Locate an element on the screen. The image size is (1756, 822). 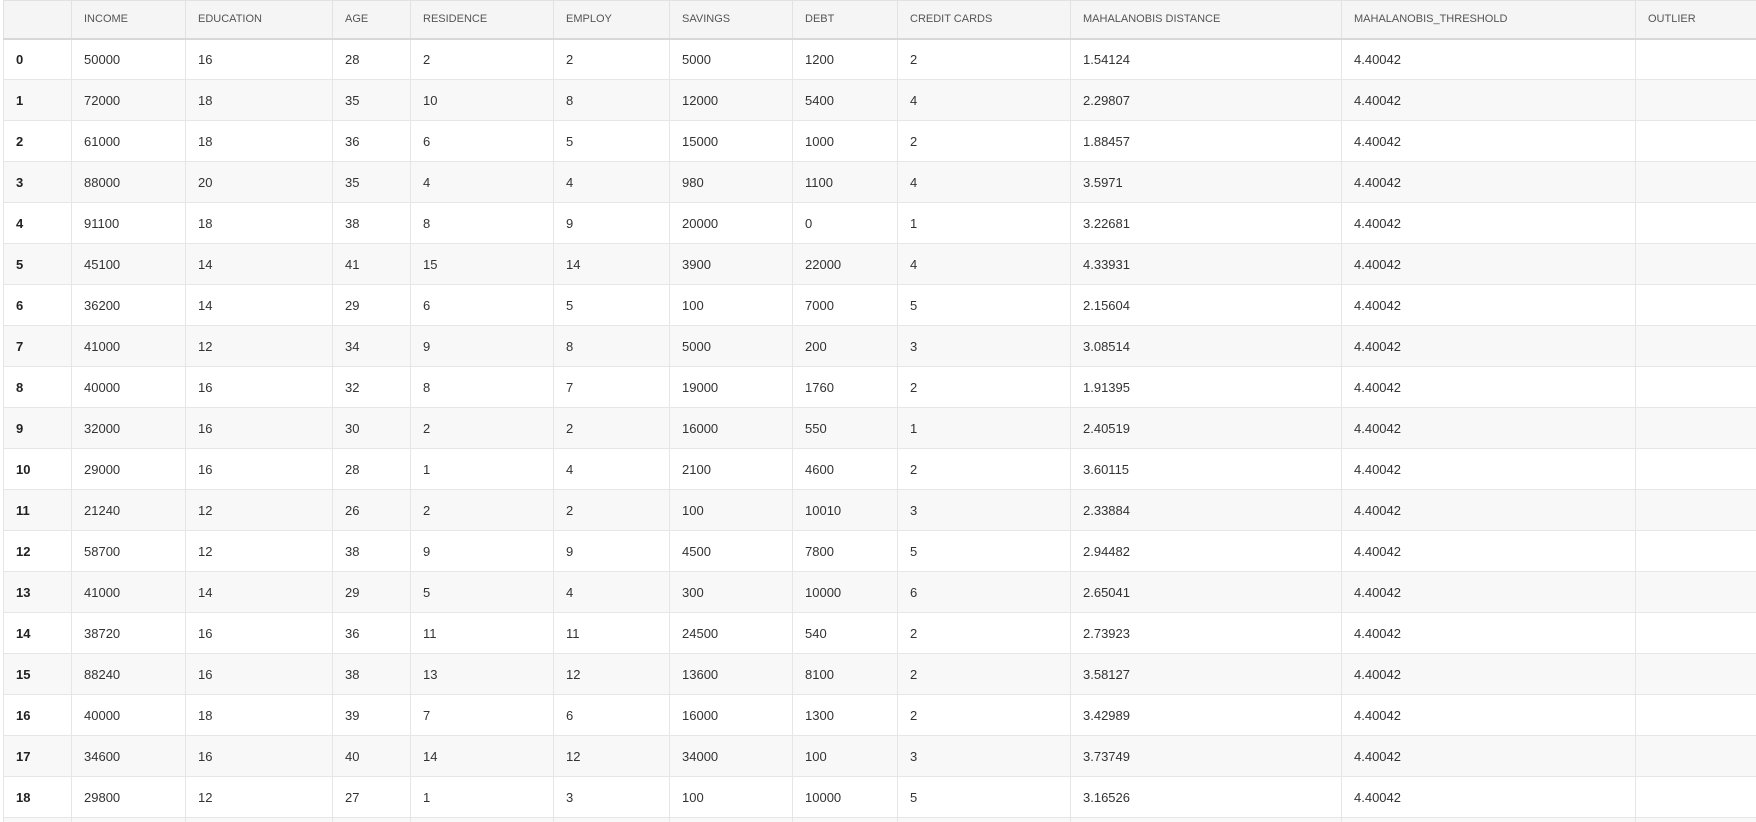
cell-mahalanobis-distance: 2.15604 is located at coordinates (1206, 305).